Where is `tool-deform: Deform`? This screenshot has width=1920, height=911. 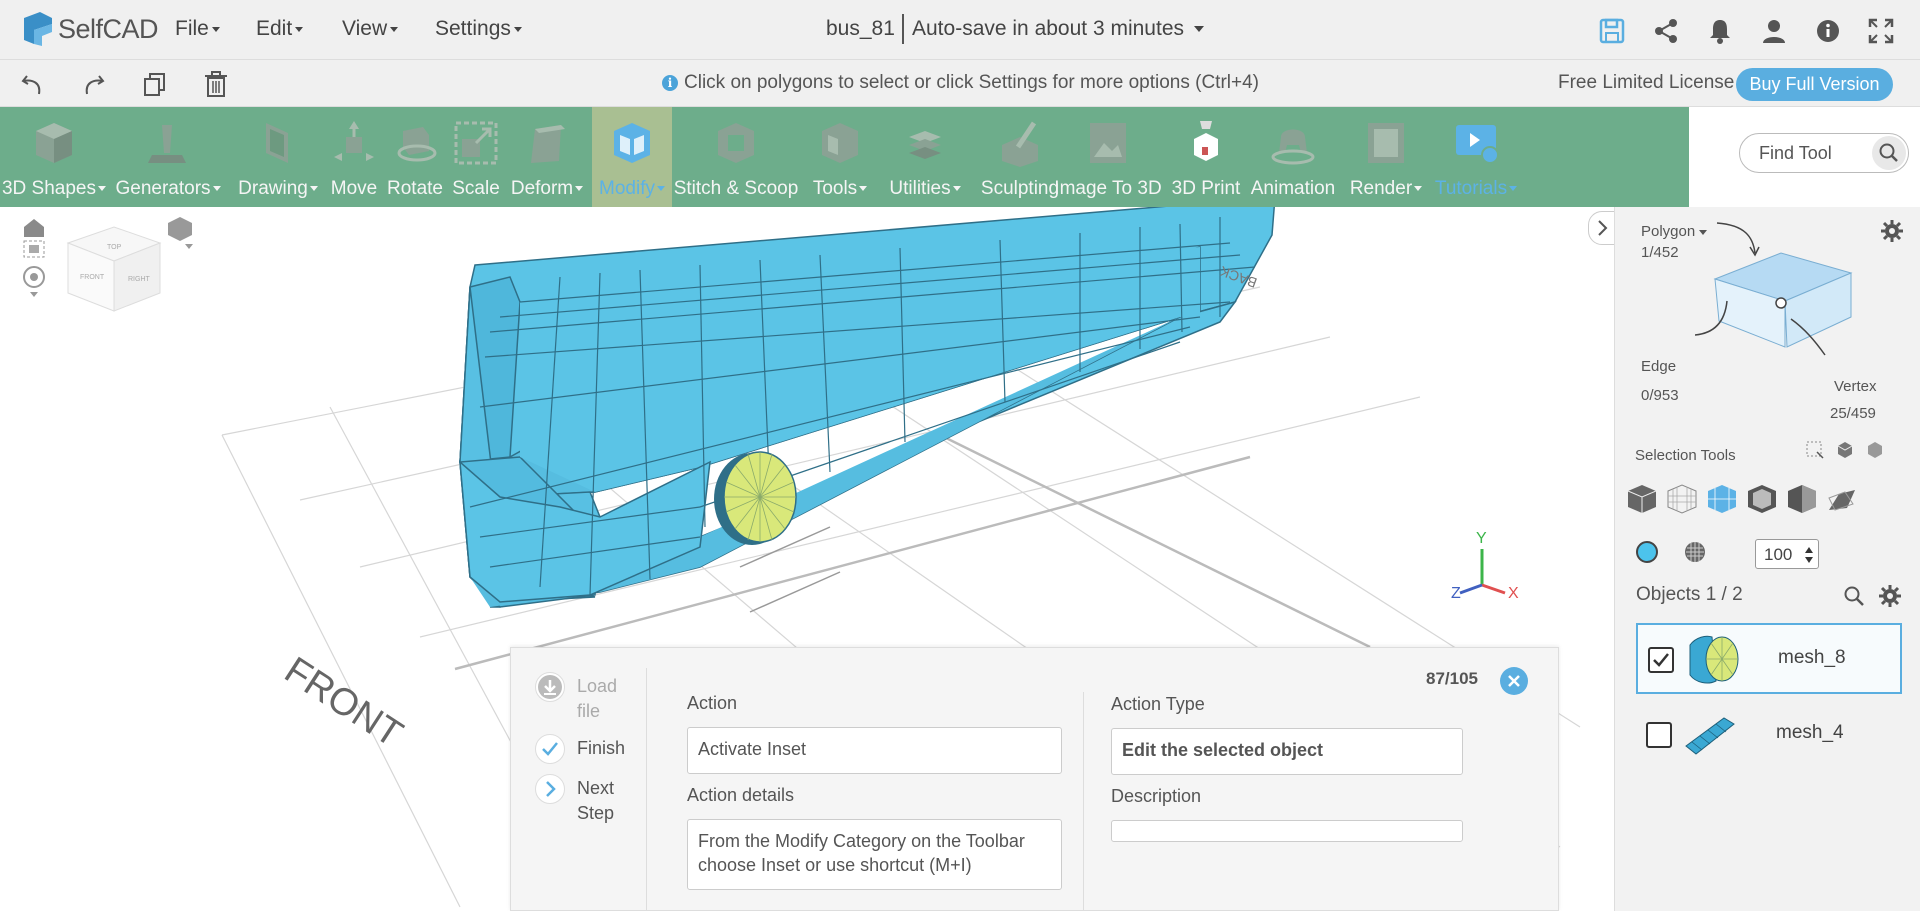
tool-deform: Deform is located at coordinates (547, 157).